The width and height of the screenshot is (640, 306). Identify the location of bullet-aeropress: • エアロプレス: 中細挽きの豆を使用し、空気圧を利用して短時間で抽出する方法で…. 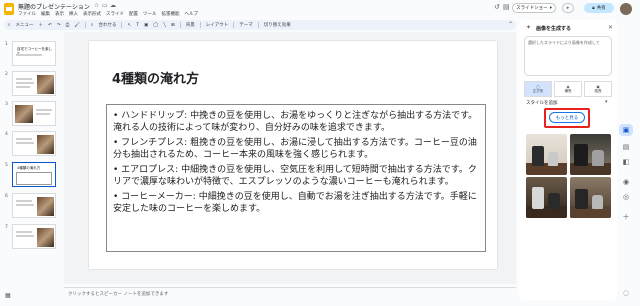
(295, 176).